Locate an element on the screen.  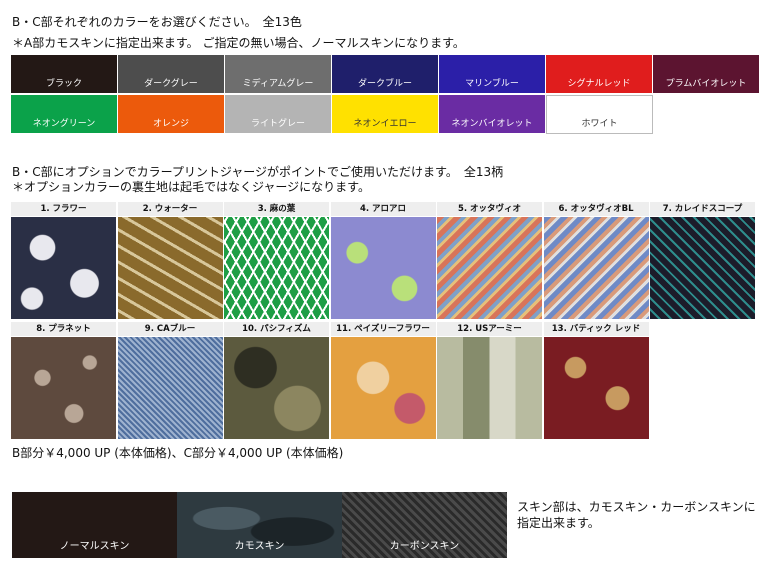
pattern-label: 9. CAブルー is located at coordinates (170, 329).